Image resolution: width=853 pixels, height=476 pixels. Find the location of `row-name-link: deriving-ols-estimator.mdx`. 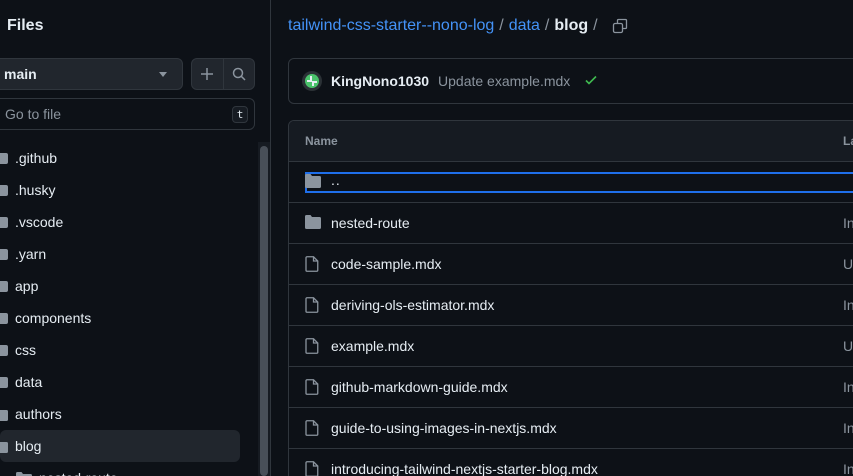

row-name-link: deriving-ols-estimator.mdx is located at coordinates (412, 305).